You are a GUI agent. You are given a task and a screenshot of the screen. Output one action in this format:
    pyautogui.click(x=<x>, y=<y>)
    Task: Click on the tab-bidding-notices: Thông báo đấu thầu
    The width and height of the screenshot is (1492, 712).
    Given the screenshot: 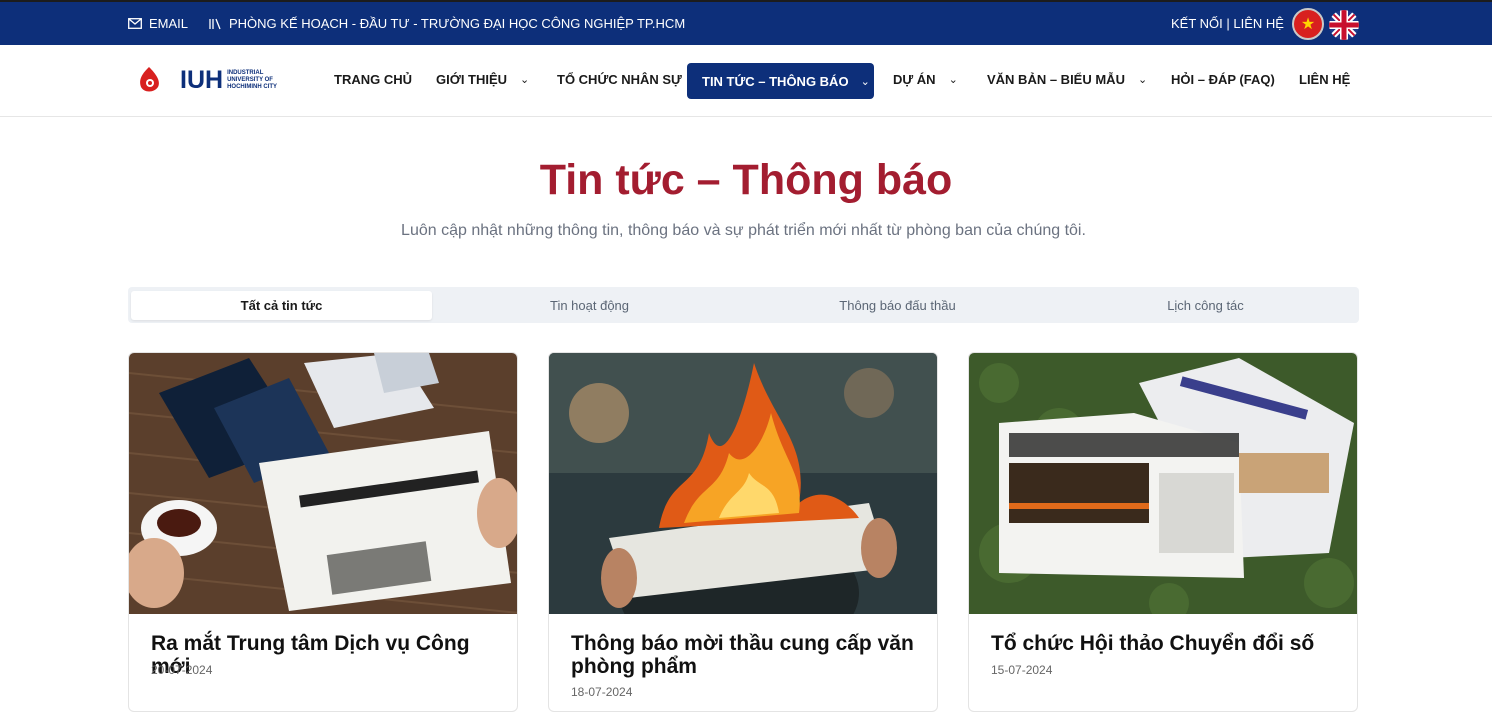 What is the action you would take?
    pyautogui.click(x=897, y=305)
    